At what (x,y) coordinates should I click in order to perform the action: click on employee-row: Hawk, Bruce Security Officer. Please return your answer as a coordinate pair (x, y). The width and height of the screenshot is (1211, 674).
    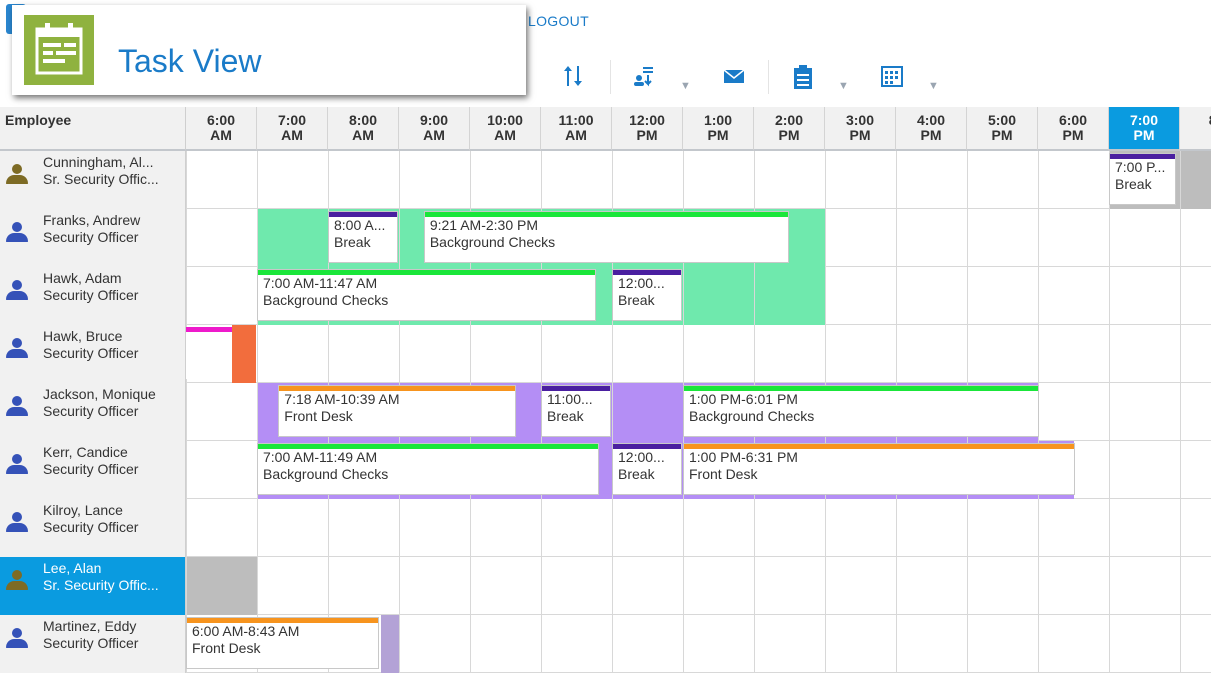
    Looking at the image, I should click on (605, 354).